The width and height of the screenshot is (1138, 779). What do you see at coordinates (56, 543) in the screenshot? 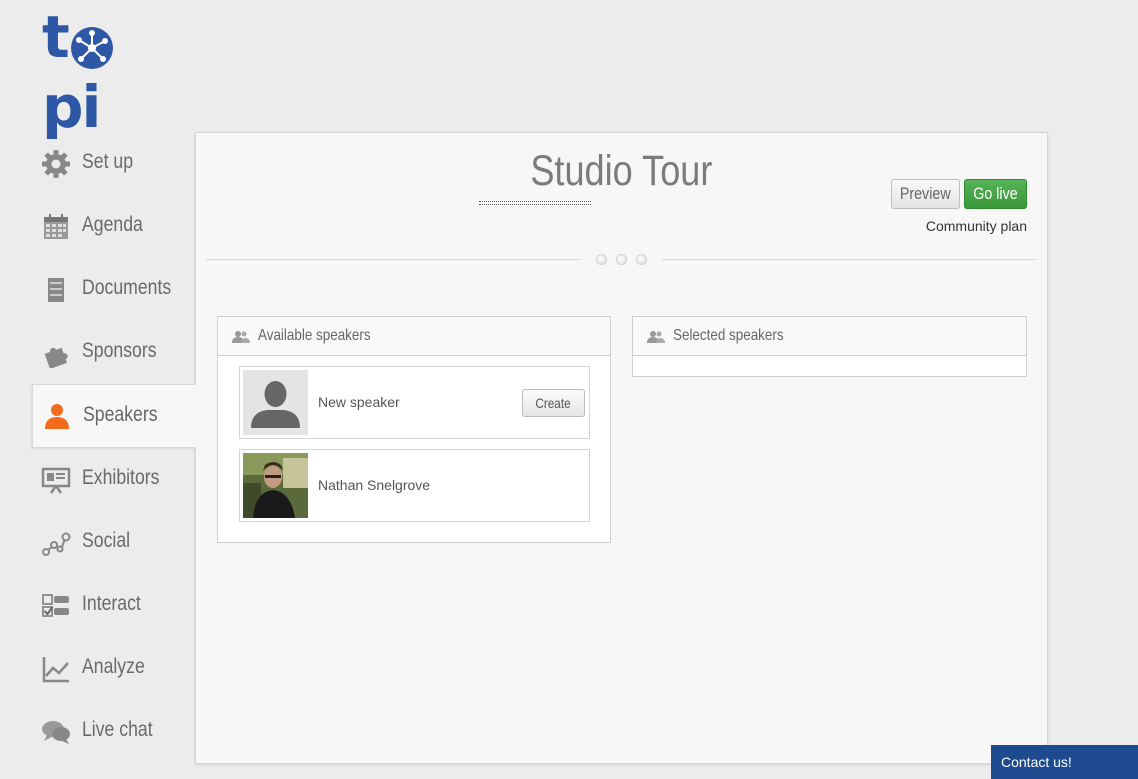
I see `social-network-icon` at bounding box center [56, 543].